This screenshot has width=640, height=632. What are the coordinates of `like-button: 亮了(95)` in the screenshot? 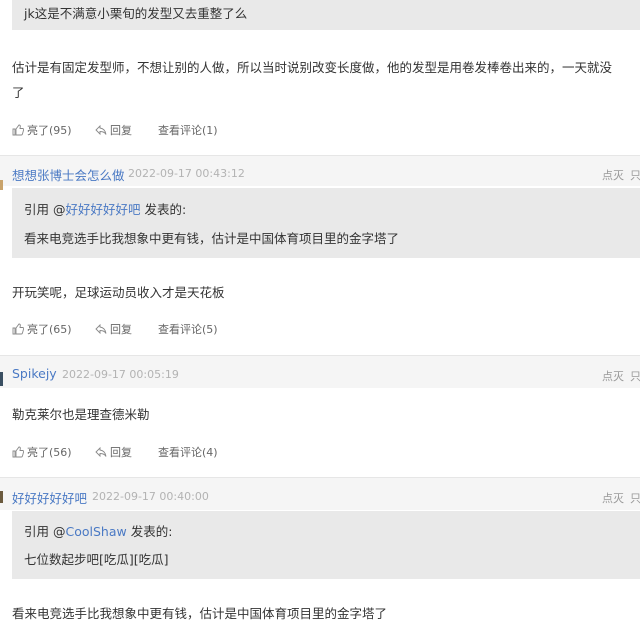 It's located at (42, 130).